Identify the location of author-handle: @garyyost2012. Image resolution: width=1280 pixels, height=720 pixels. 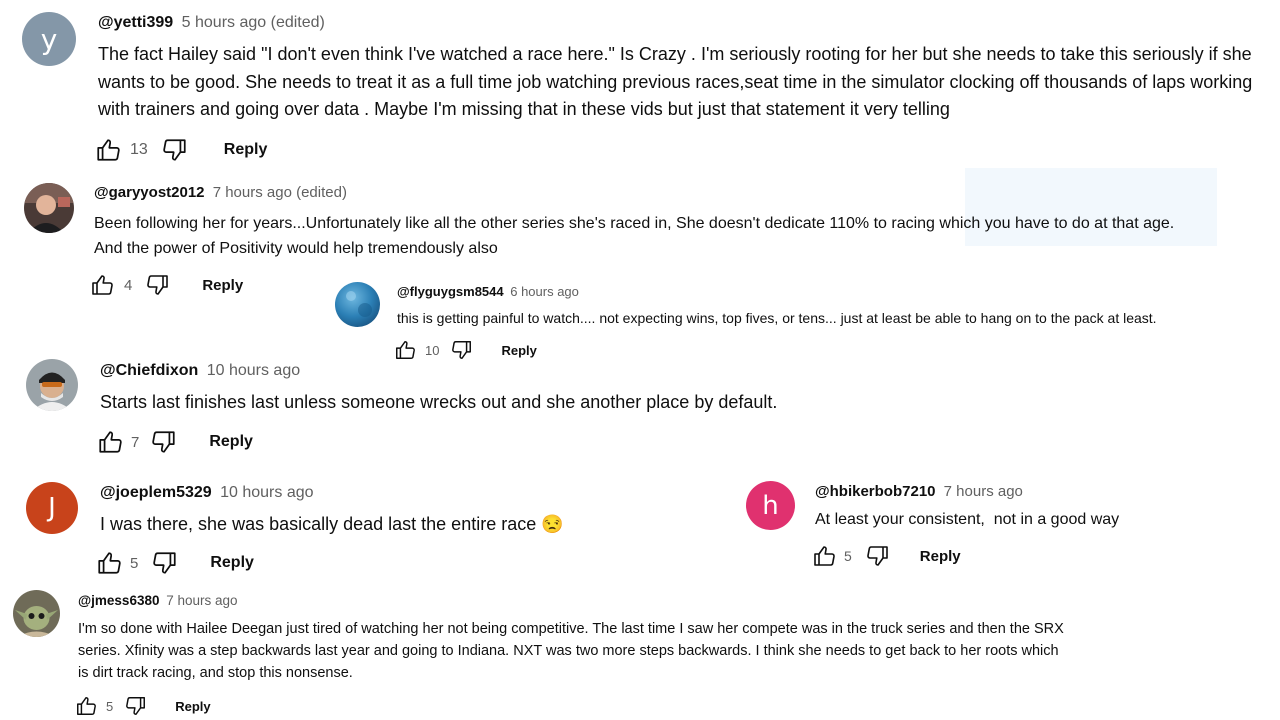
(149, 192).